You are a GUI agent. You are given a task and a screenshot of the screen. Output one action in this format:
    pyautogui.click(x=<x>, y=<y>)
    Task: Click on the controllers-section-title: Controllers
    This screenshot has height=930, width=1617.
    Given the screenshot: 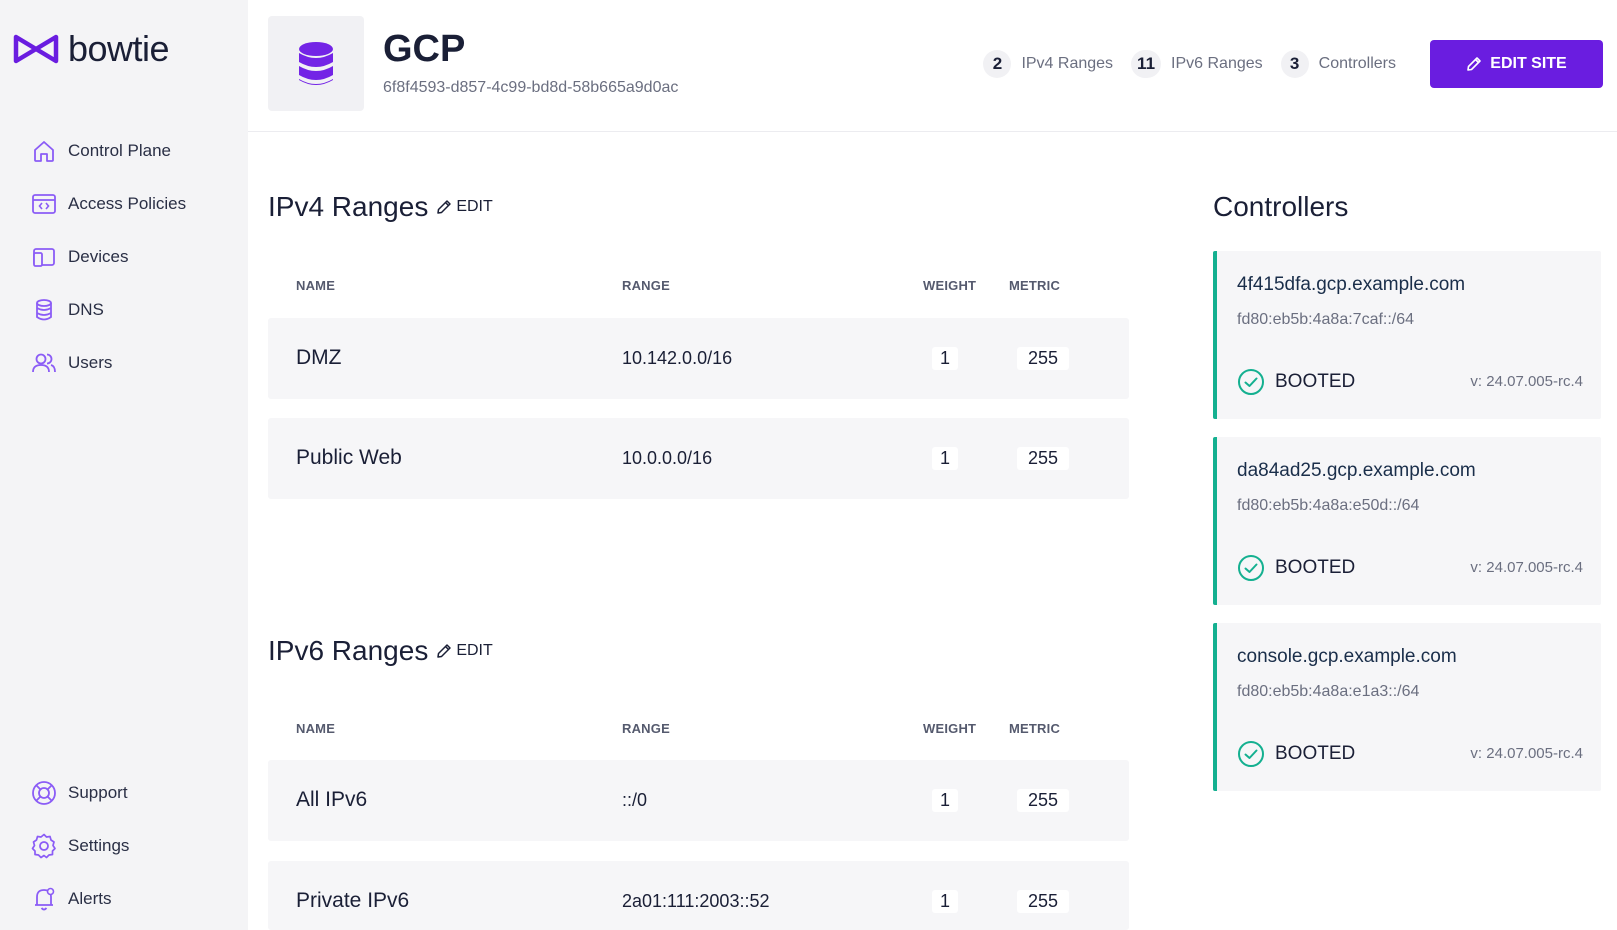 What is the action you would take?
    pyautogui.click(x=1280, y=207)
    